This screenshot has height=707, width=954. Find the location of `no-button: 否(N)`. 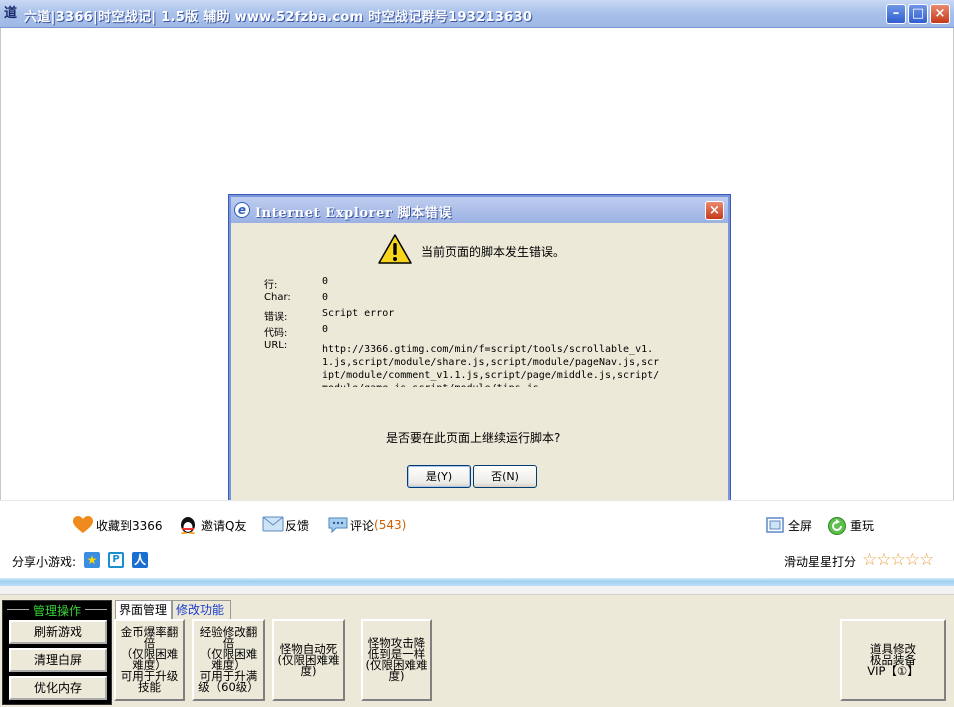

no-button: 否(N) is located at coordinates (505, 476).